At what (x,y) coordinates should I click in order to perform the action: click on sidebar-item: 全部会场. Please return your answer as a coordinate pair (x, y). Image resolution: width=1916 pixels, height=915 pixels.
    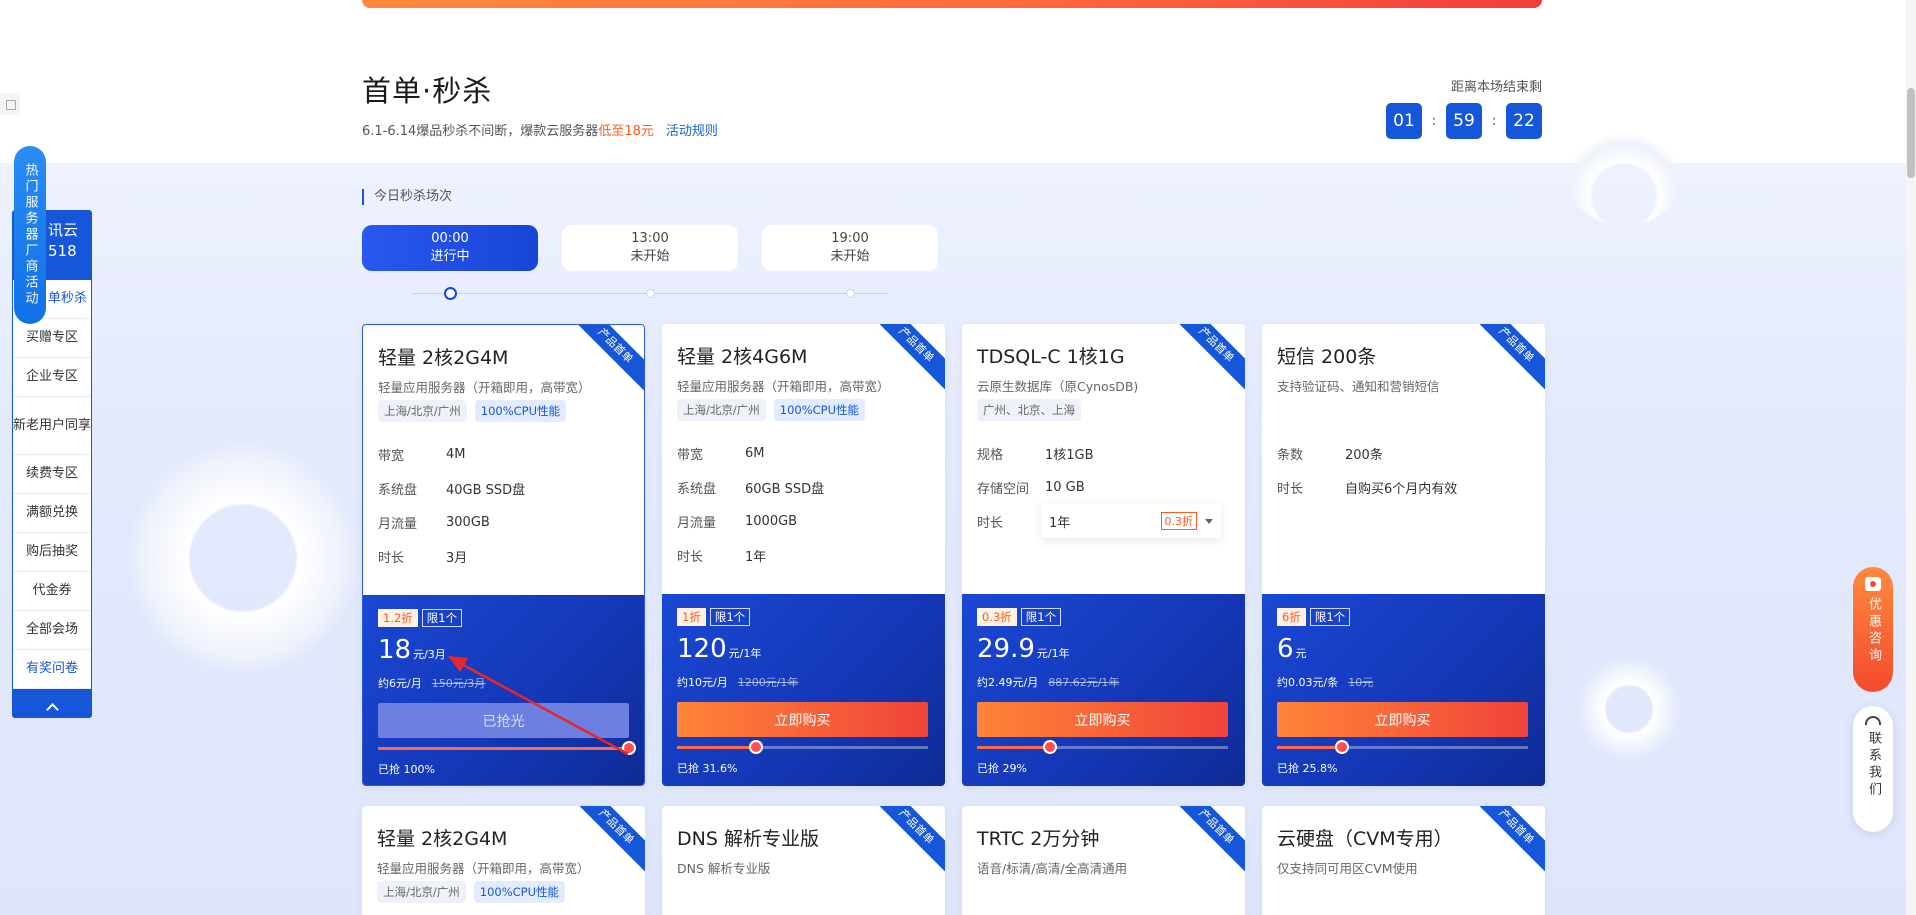
    Looking at the image, I should click on (52, 630).